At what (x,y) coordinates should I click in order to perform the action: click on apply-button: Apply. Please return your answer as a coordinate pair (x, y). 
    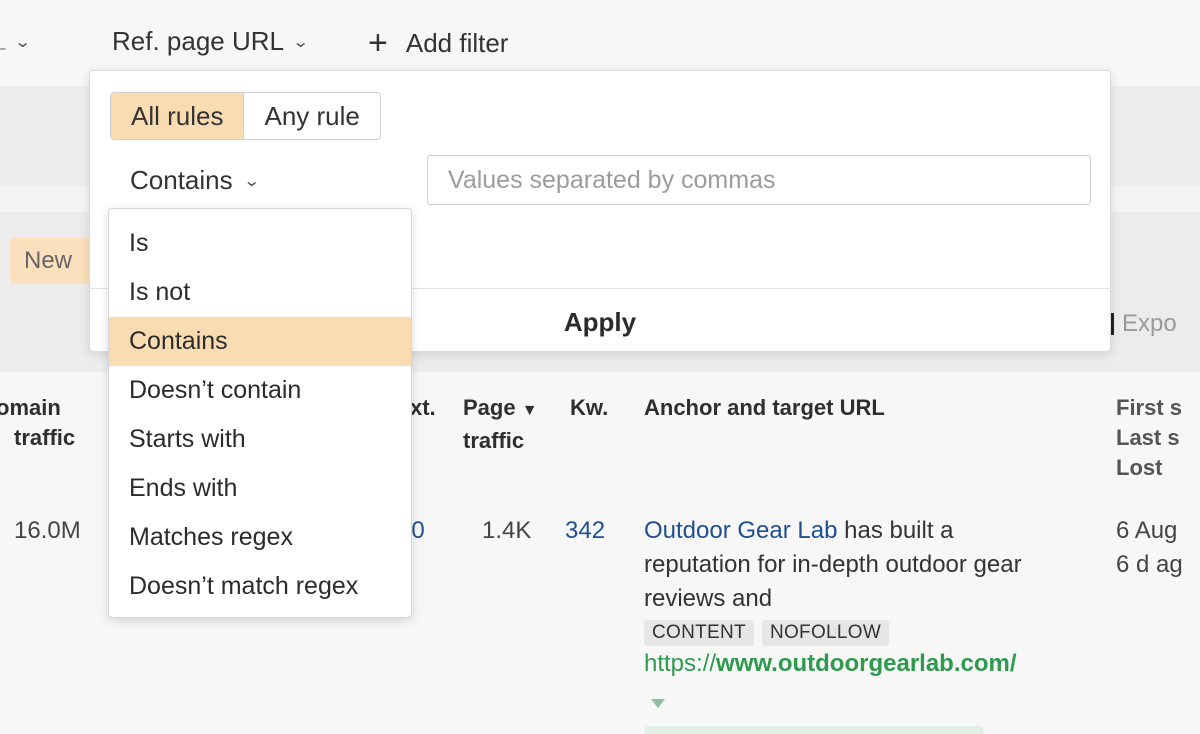
    Looking at the image, I should click on (600, 322).